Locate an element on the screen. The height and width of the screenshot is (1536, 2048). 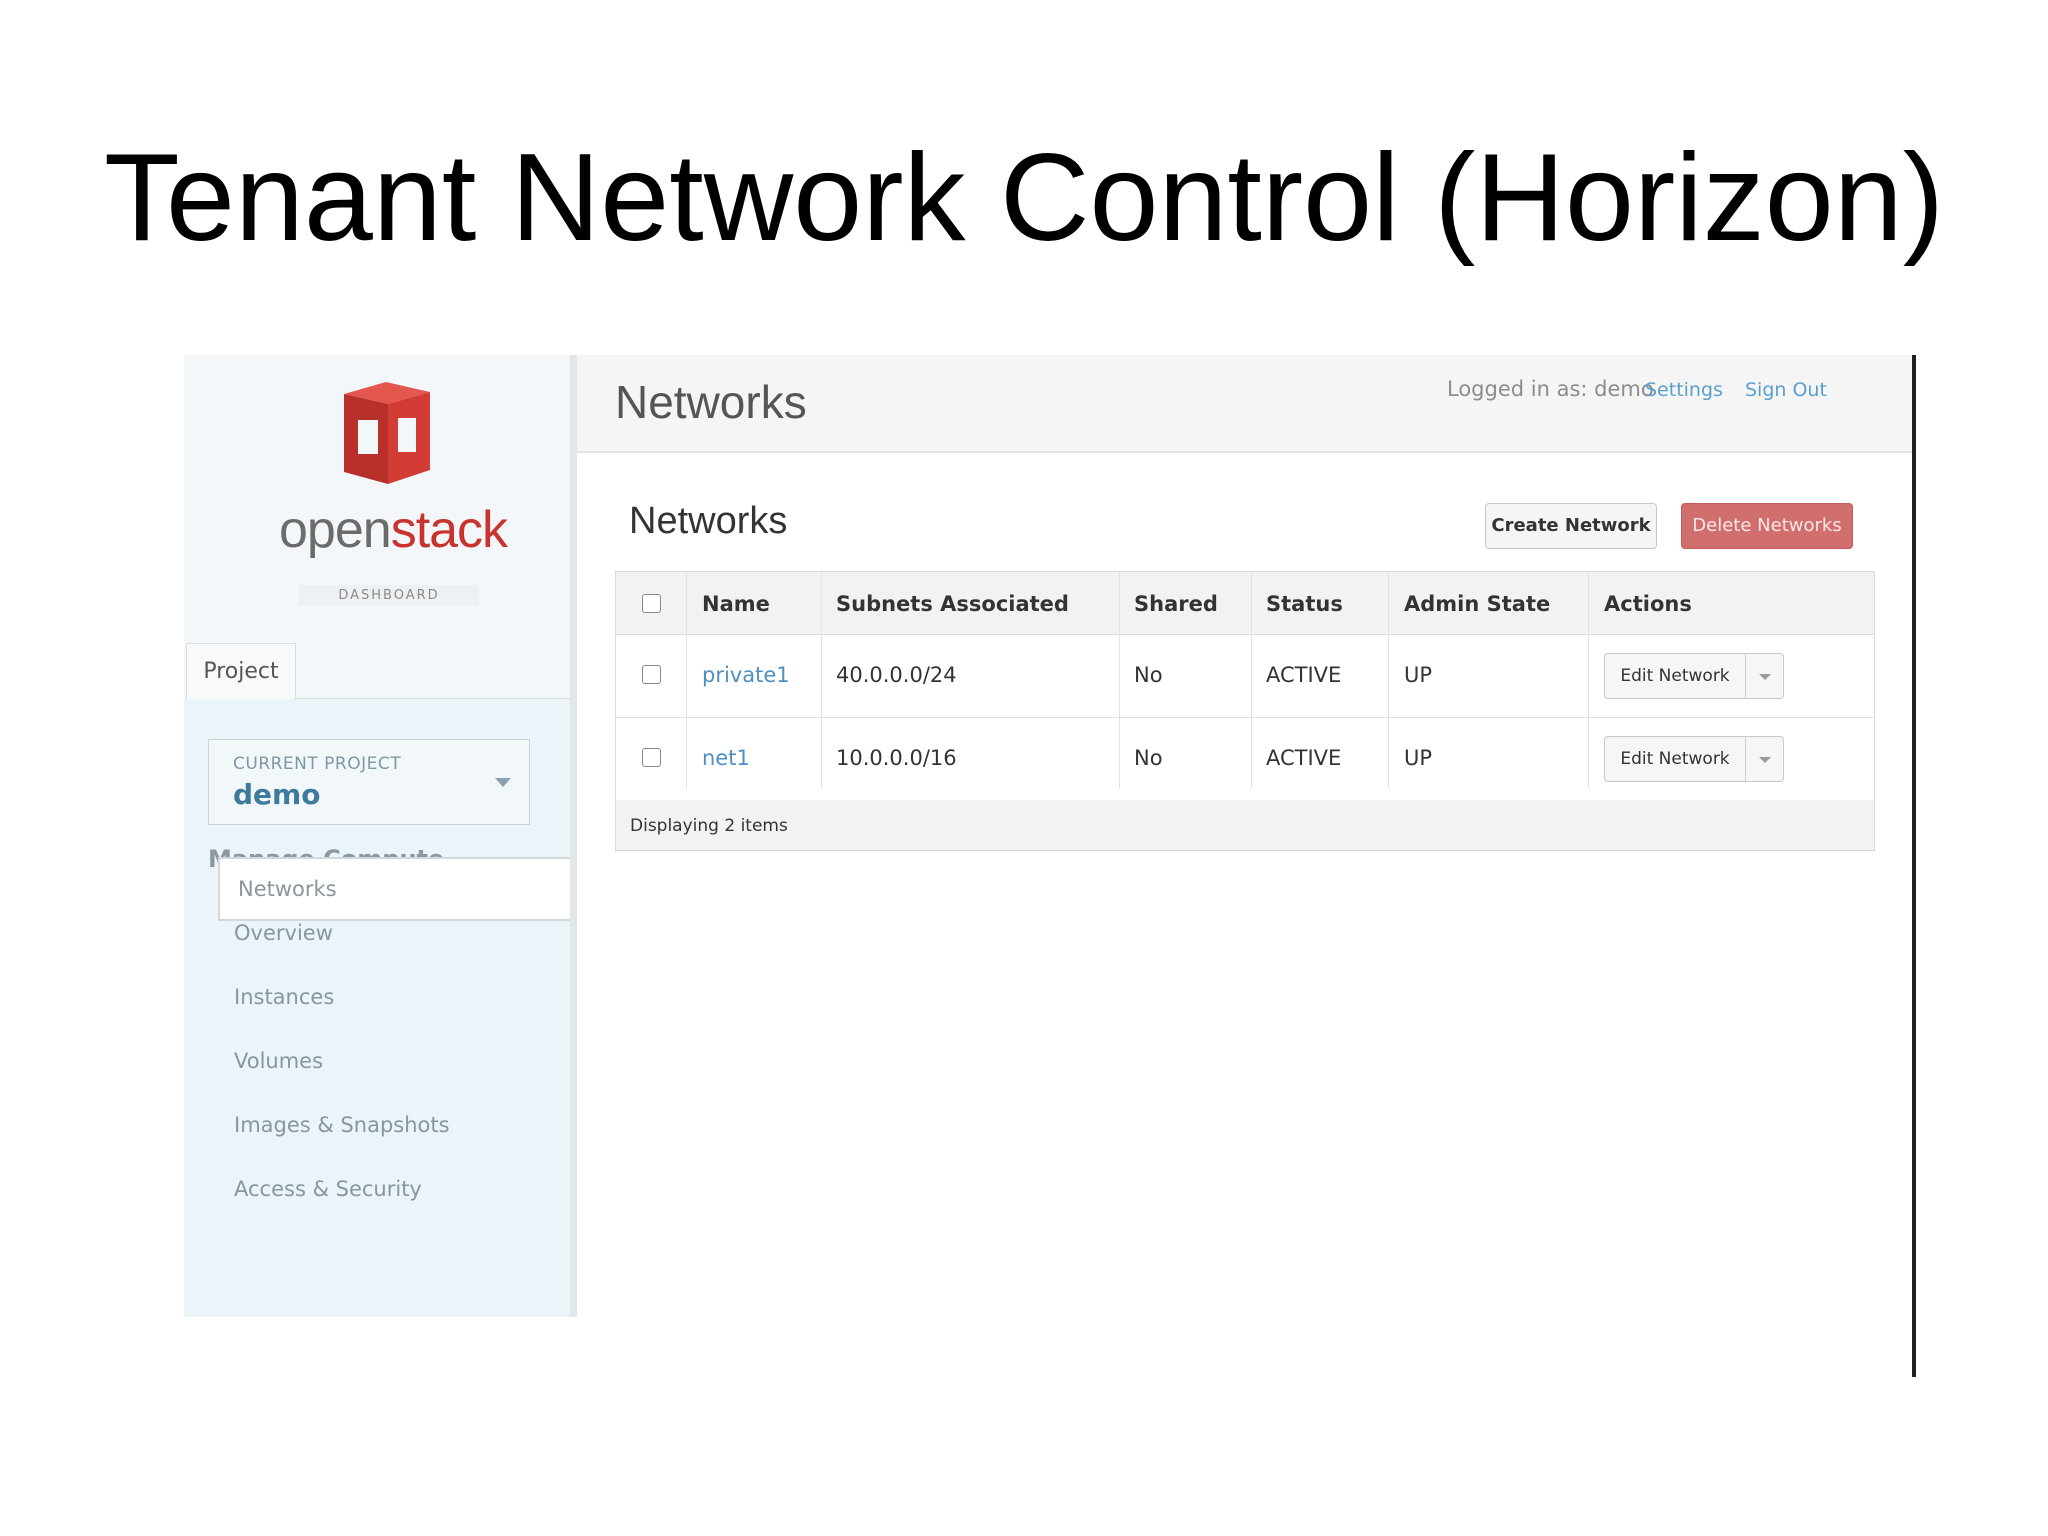
delete-networks-button: Delete Networks is located at coordinates (1767, 526).